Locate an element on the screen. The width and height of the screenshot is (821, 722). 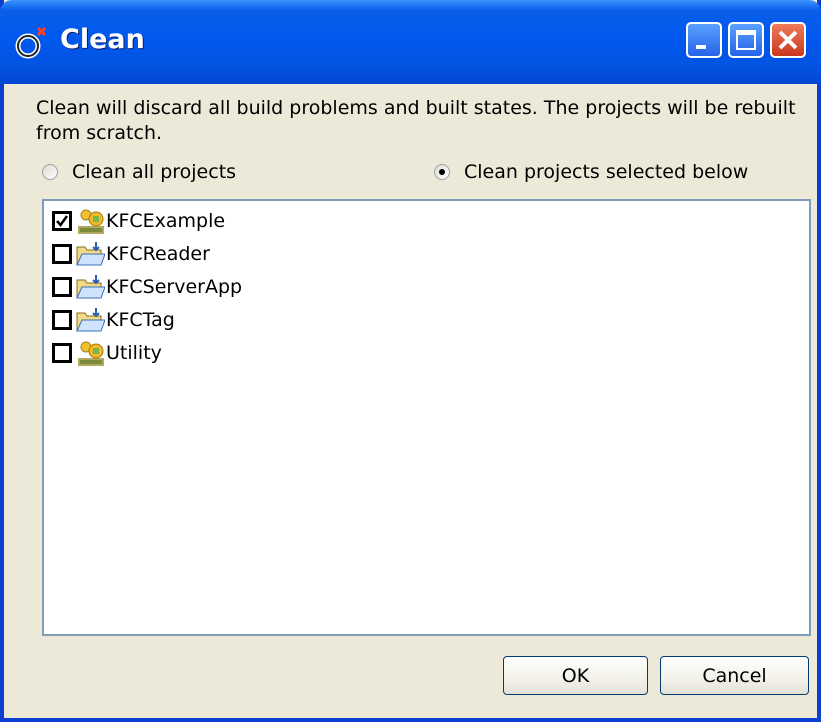
minimize-icon is located at coordinates (701, 47).